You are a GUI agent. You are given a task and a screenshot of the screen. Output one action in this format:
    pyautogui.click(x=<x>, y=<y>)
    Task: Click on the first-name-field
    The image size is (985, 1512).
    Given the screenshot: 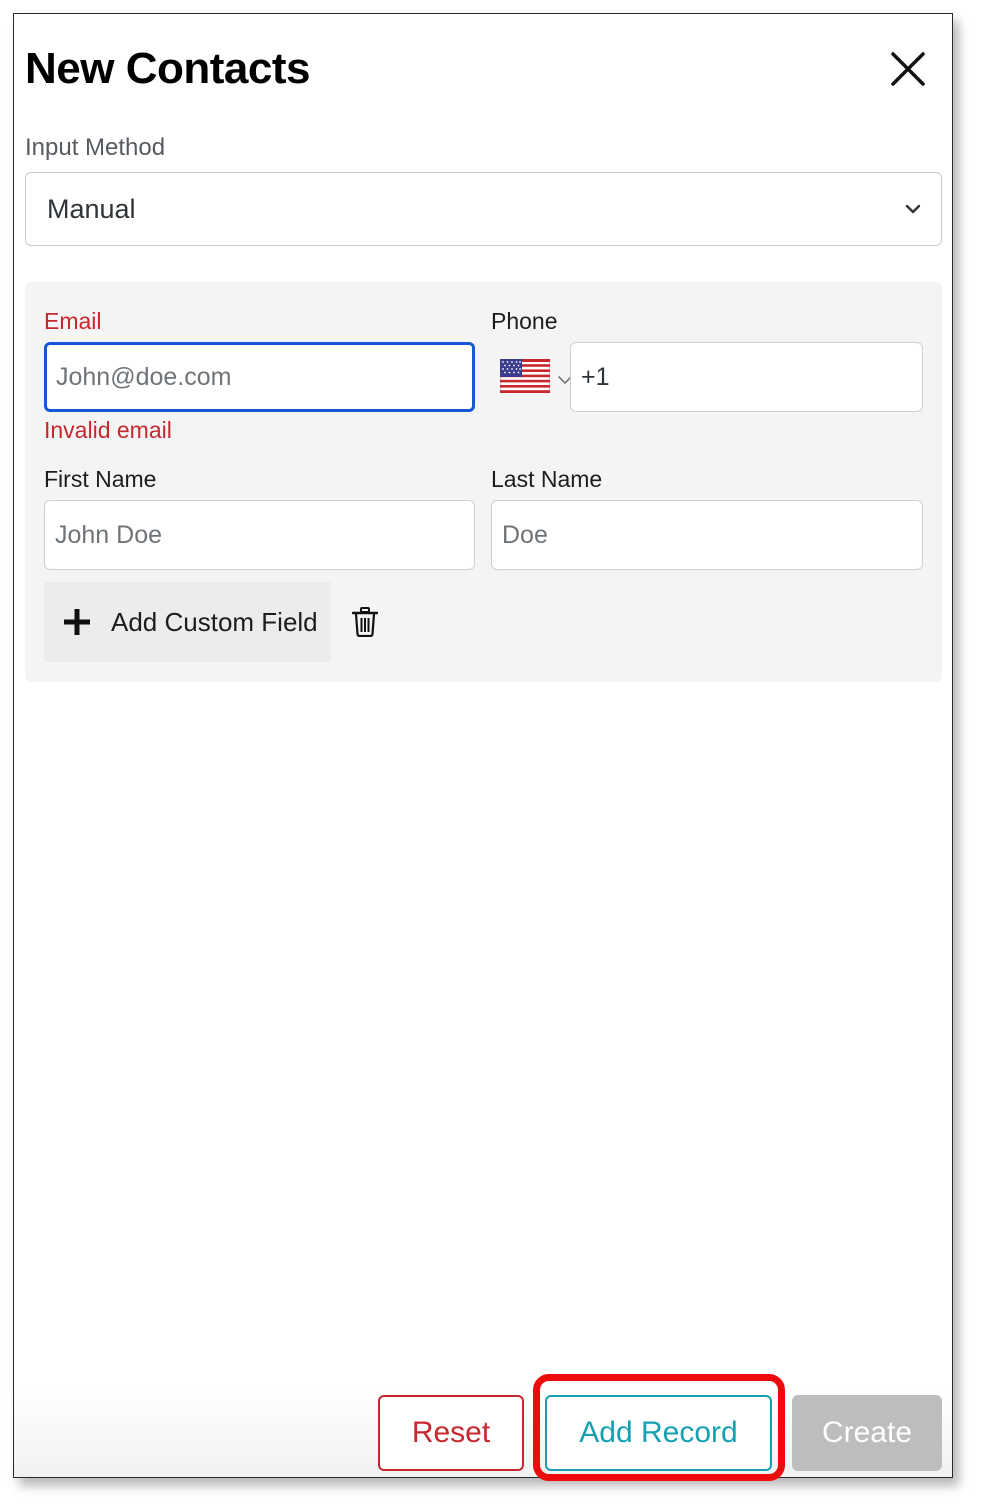 What is the action you would take?
    pyautogui.click(x=259, y=535)
    